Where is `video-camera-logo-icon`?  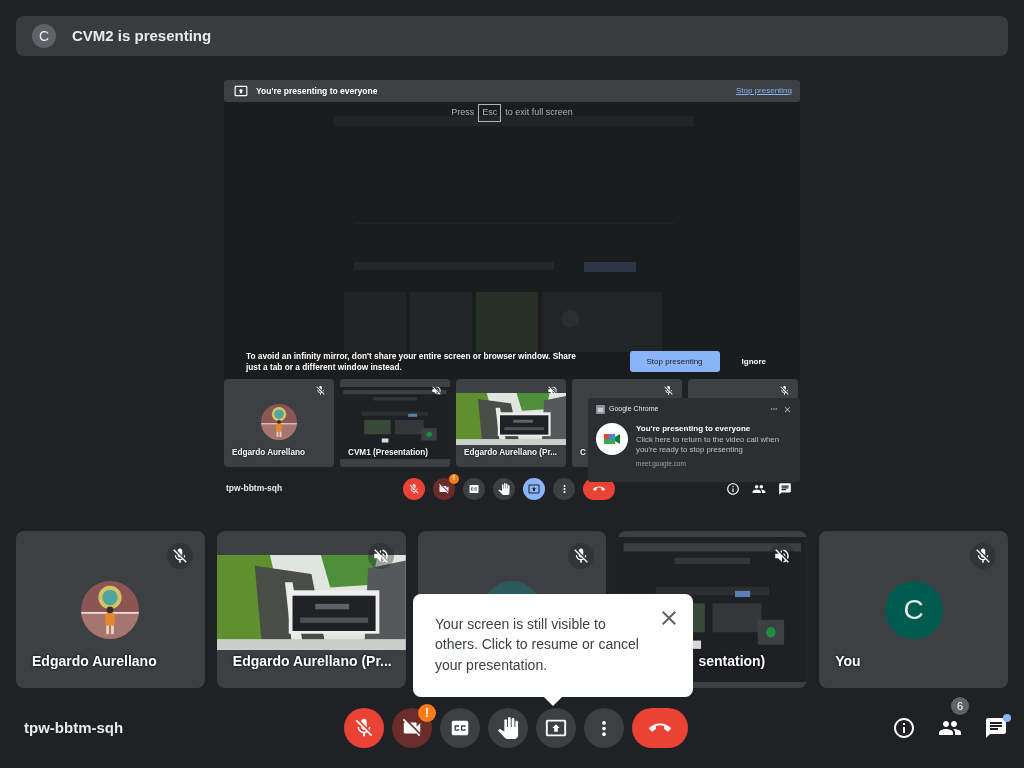
video-camera-logo-icon is located at coordinates (612, 438).